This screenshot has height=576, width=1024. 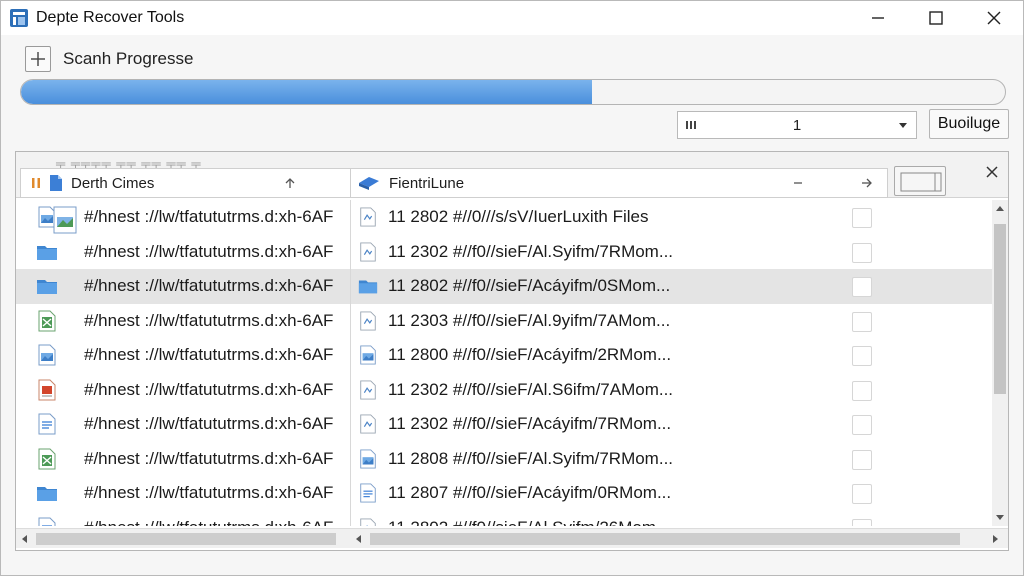 What do you see at coordinates (619, 183) in the screenshot?
I see `column-header-right: FientriLune` at bounding box center [619, 183].